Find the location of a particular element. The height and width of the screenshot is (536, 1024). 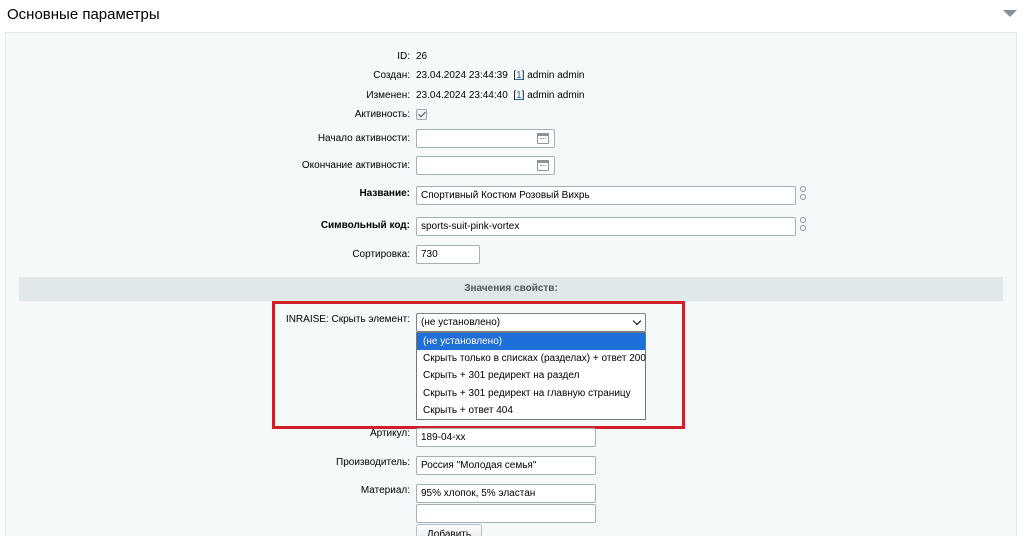

code-input: sports-suit-pink-vortex is located at coordinates (606, 226).